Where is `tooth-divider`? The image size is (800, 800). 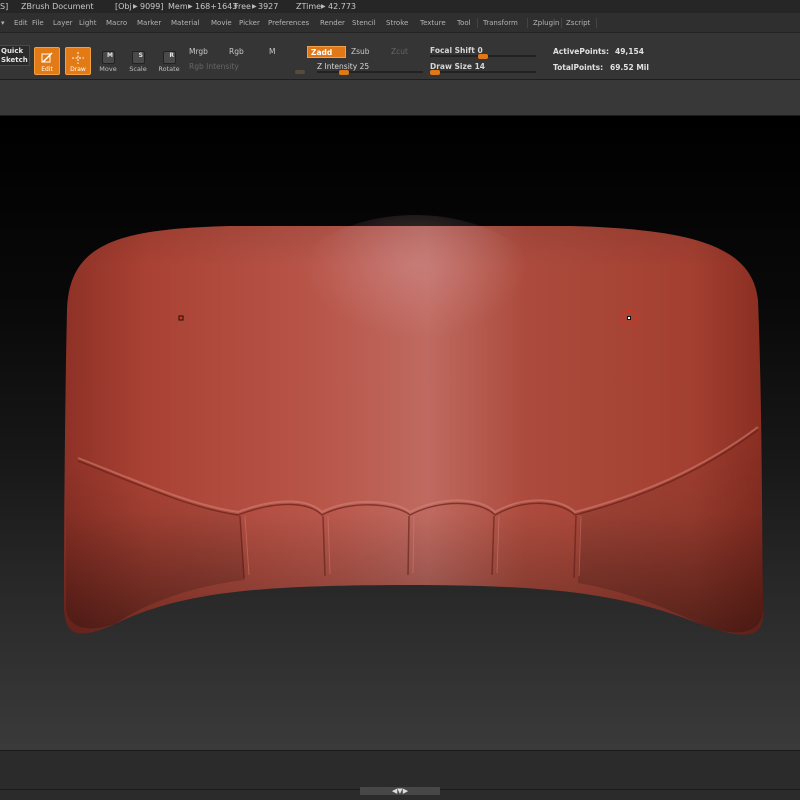 tooth-divider is located at coordinates (408, 545).